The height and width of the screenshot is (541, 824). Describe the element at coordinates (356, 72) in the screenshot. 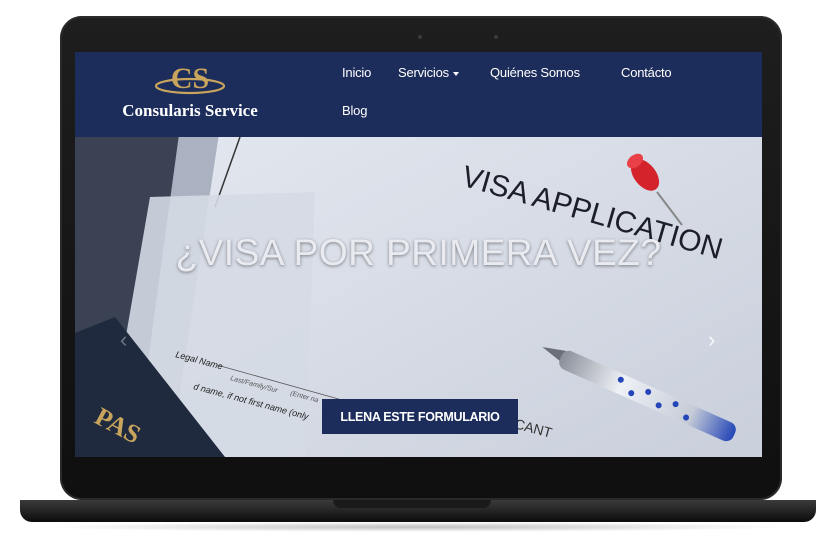

I see `nav-item-inicio: Inicio` at that location.